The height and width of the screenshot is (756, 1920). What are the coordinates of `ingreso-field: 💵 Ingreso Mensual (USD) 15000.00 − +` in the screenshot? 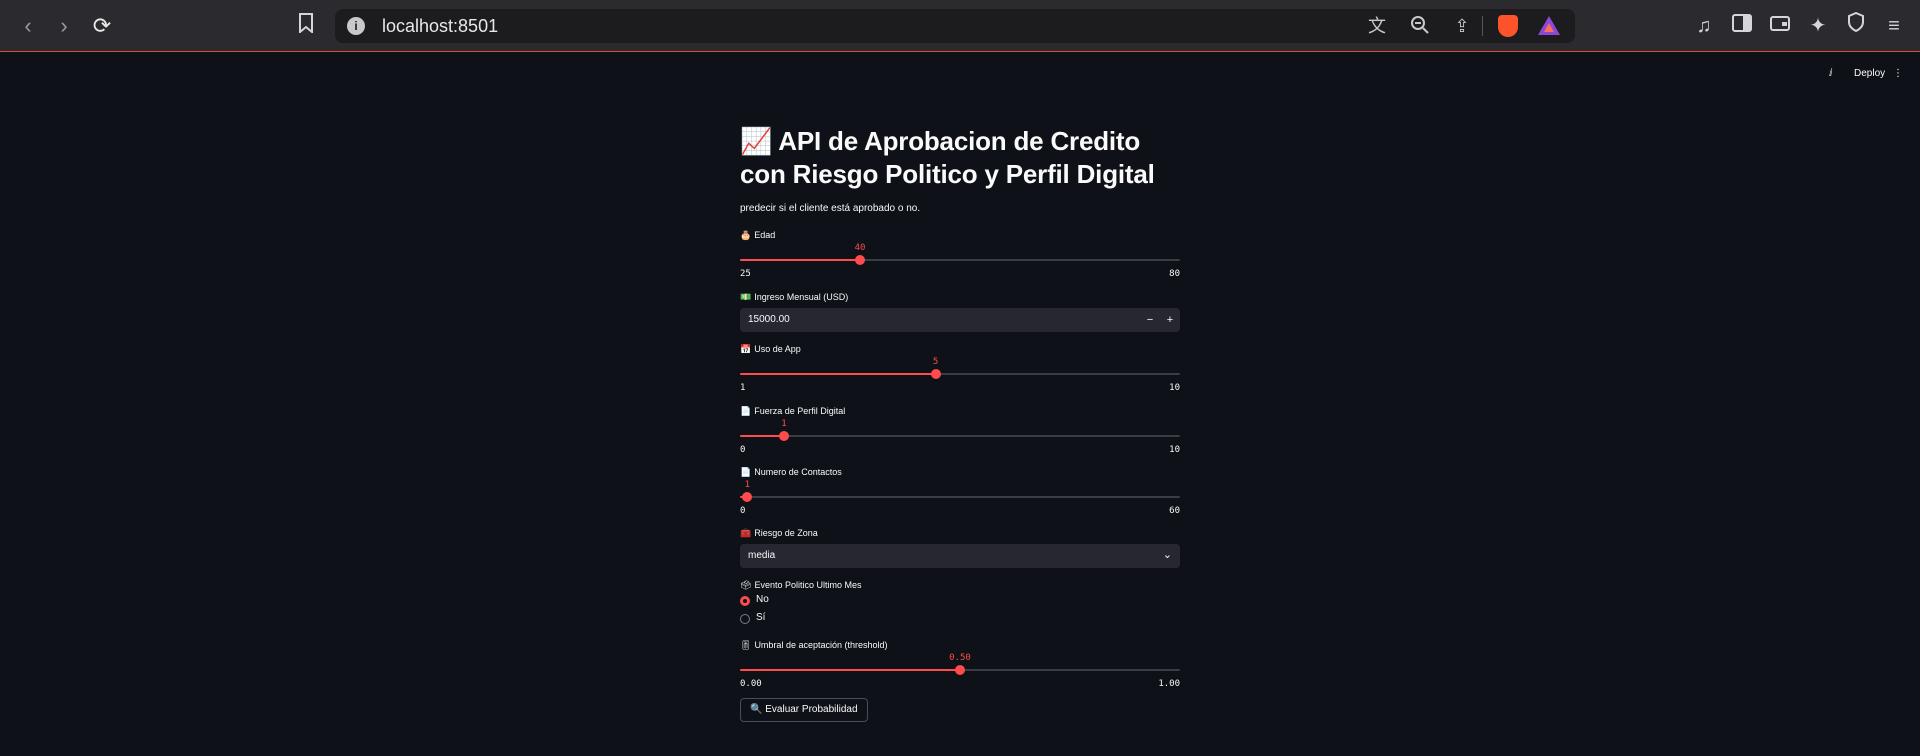 It's located at (960, 311).